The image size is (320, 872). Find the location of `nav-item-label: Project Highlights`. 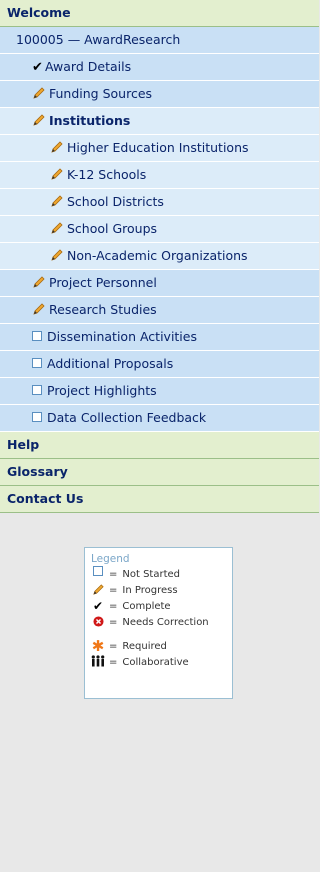

nav-item-label: Project Highlights is located at coordinates (102, 390).